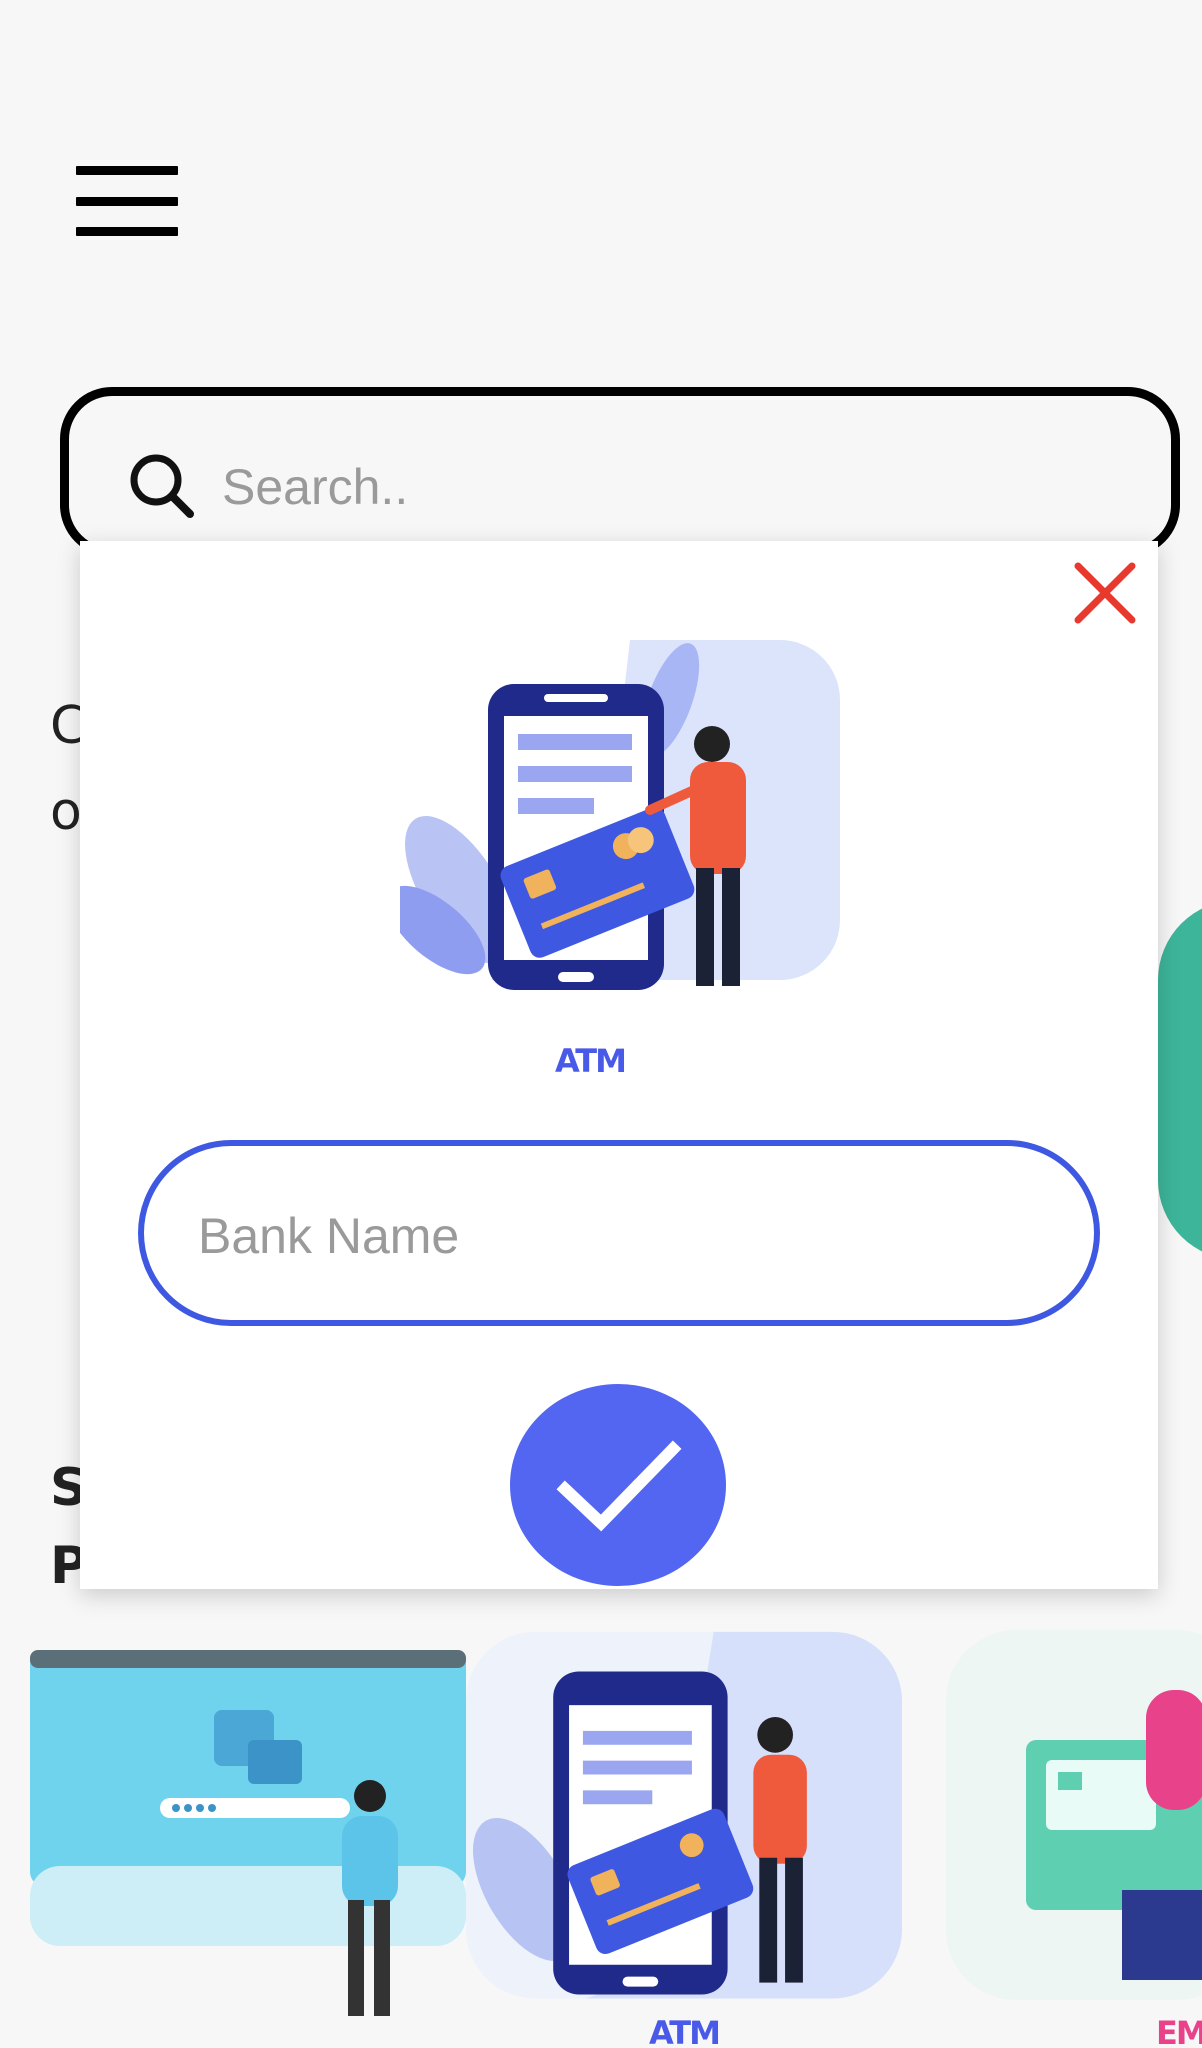 This screenshot has height=2048, width=1202. I want to click on close-icon, so click(1105, 593).